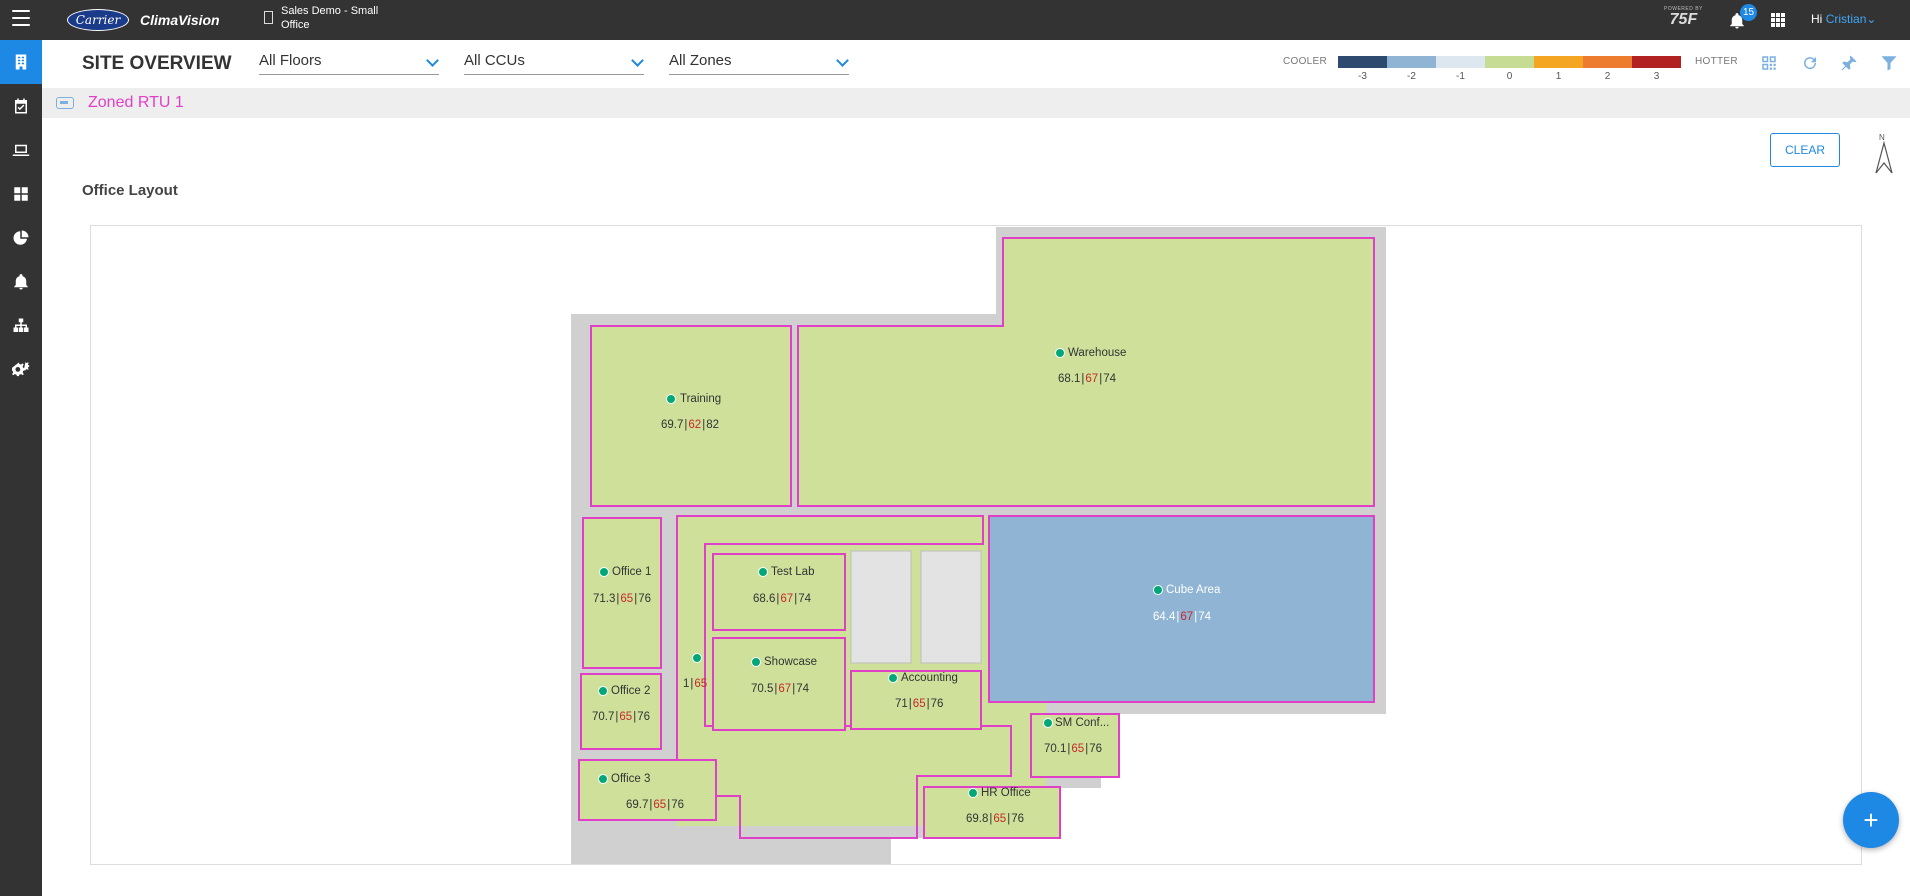  I want to click on zone-temperatures: 69.7|62|82, so click(690, 425).